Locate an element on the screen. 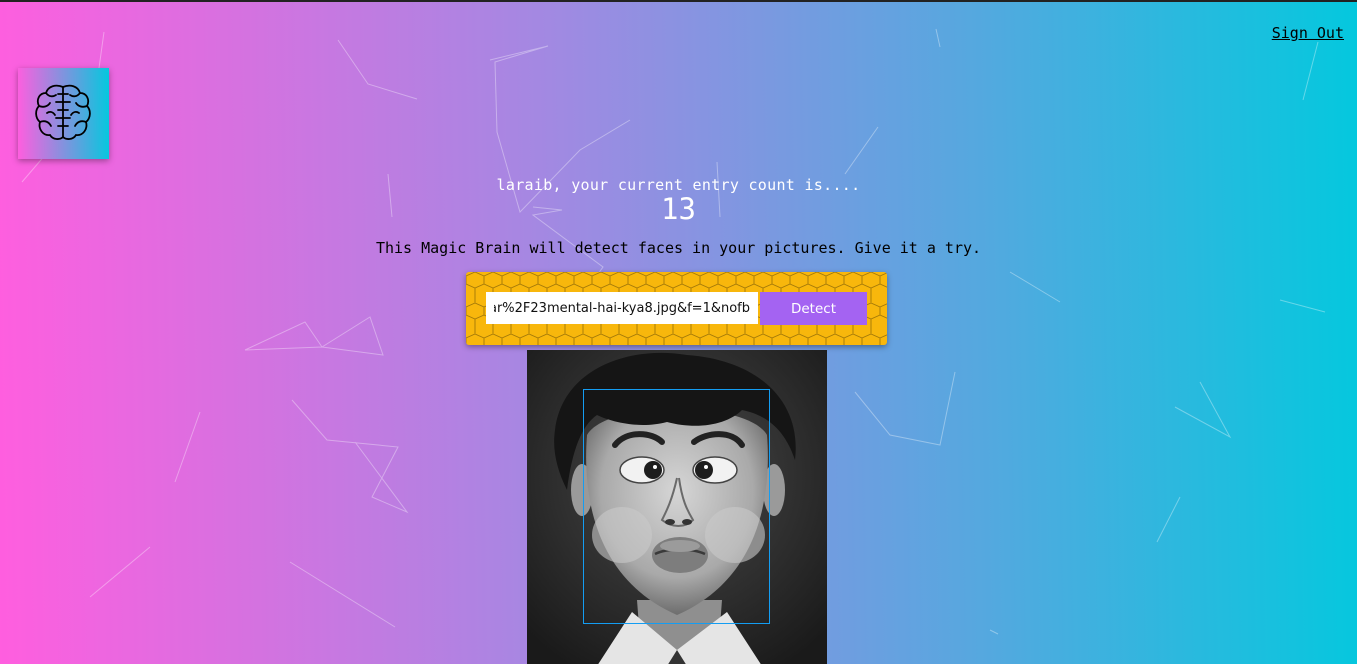 This screenshot has height=664, width=1357. image-link-form: Detect is located at coordinates (676, 308).